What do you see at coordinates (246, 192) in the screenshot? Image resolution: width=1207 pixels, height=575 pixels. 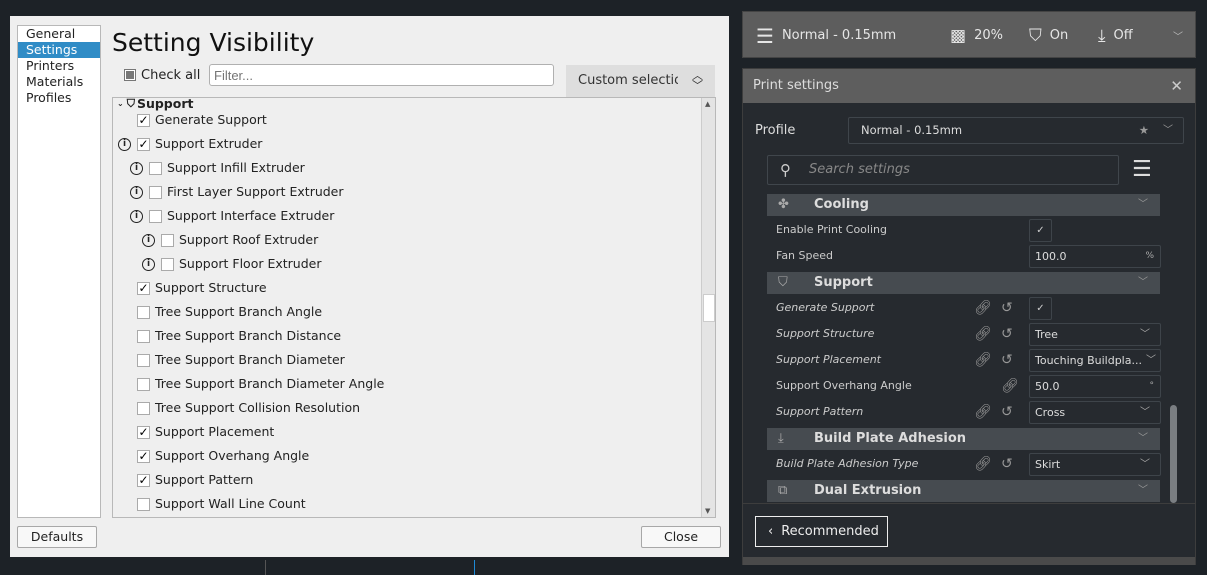 I see `visibility-row: First Layer Support Extruder` at bounding box center [246, 192].